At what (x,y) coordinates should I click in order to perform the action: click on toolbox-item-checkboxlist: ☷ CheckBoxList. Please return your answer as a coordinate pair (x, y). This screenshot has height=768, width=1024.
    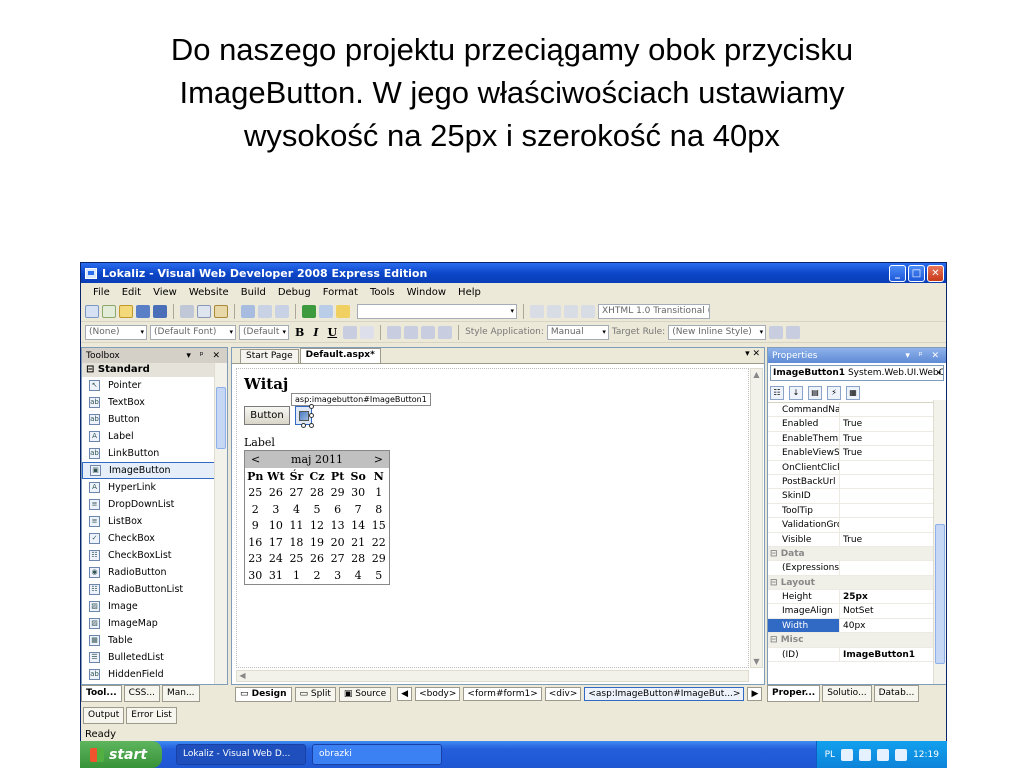
    Looking at the image, I should click on (154, 555).